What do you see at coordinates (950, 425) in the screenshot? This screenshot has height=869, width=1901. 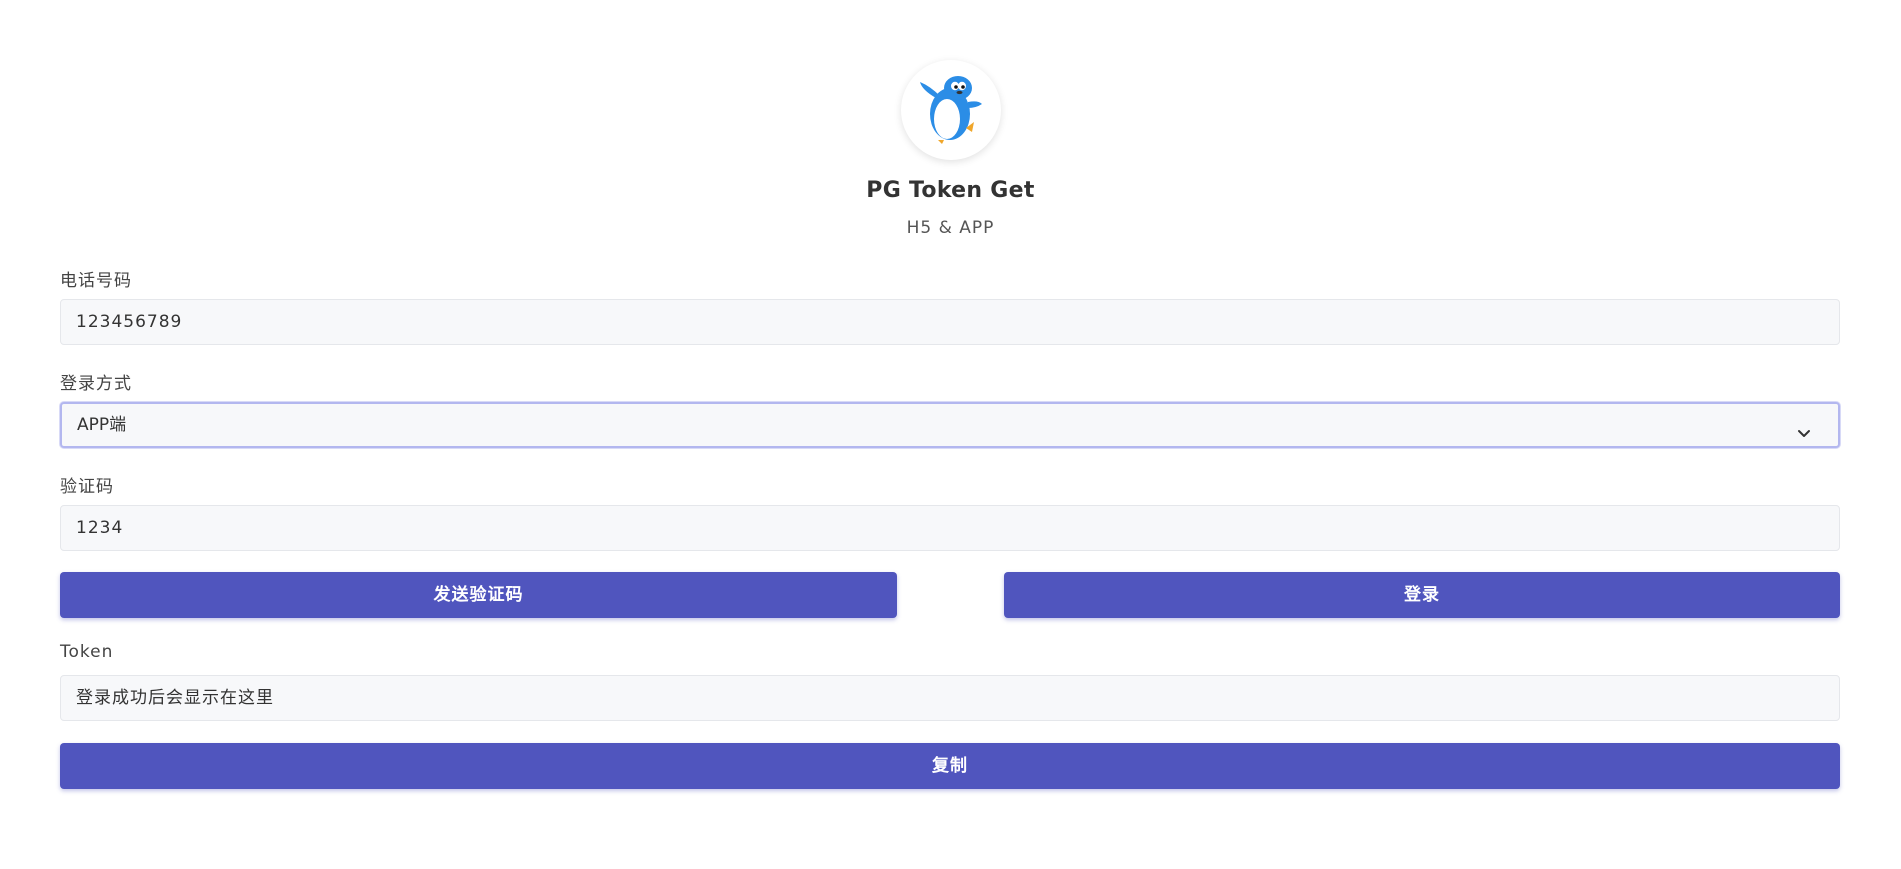 I see `login-method-select: APP端` at bounding box center [950, 425].